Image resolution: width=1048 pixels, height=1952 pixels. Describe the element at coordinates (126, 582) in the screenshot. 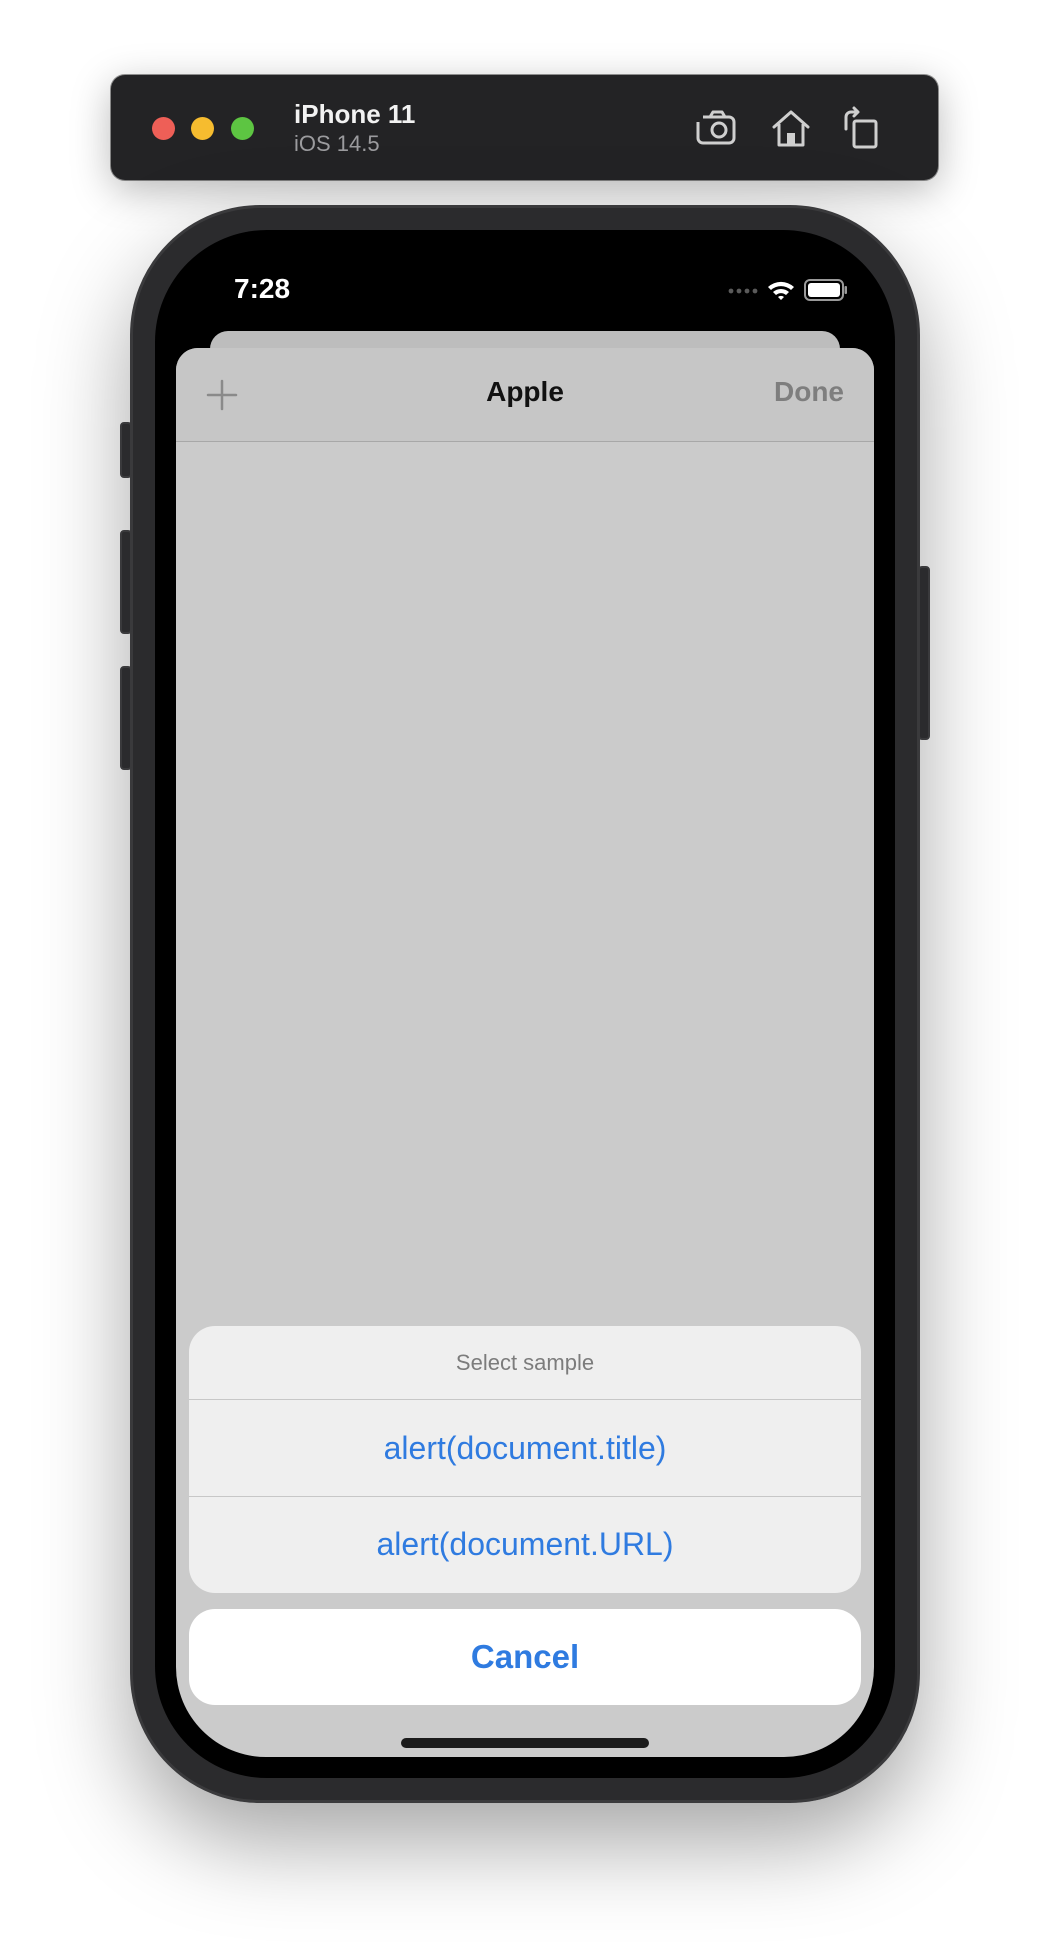

I see `volume-up-button` at that location.